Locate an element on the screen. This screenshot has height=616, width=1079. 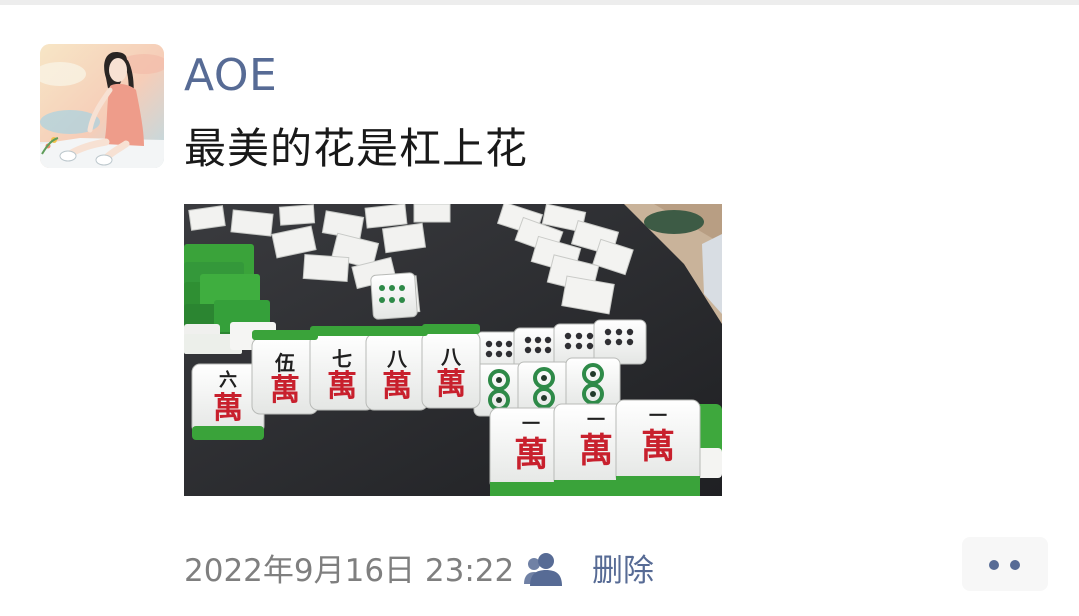
tile-wan-2: 萬 is located at coordinates (342, 386).